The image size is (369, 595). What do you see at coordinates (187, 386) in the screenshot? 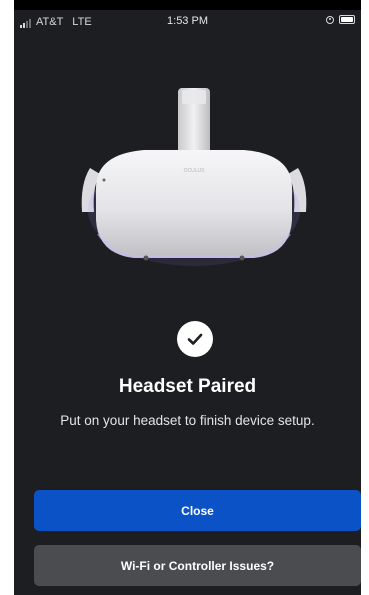
I see `page-title: Headset Paired` at bounding box center [187, 386].